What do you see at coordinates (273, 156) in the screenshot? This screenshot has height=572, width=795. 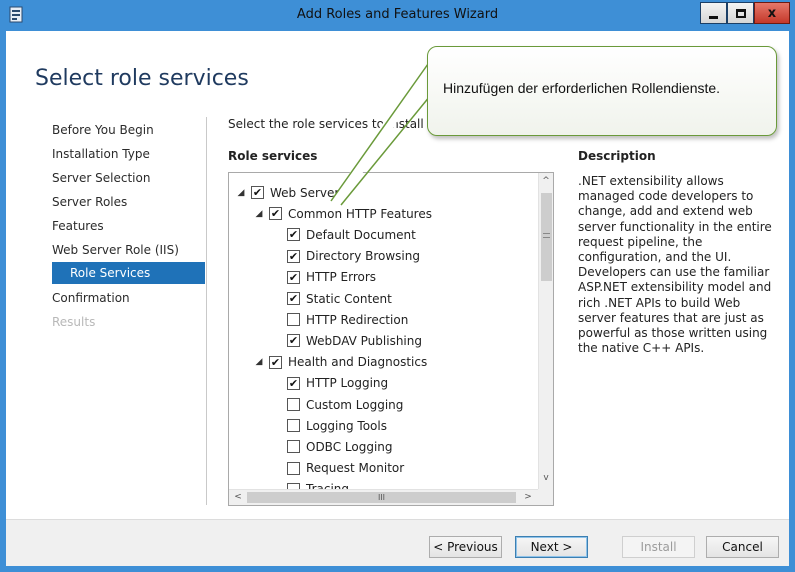 I see `role-services-header: Role services` at bounding box center [273, 156].